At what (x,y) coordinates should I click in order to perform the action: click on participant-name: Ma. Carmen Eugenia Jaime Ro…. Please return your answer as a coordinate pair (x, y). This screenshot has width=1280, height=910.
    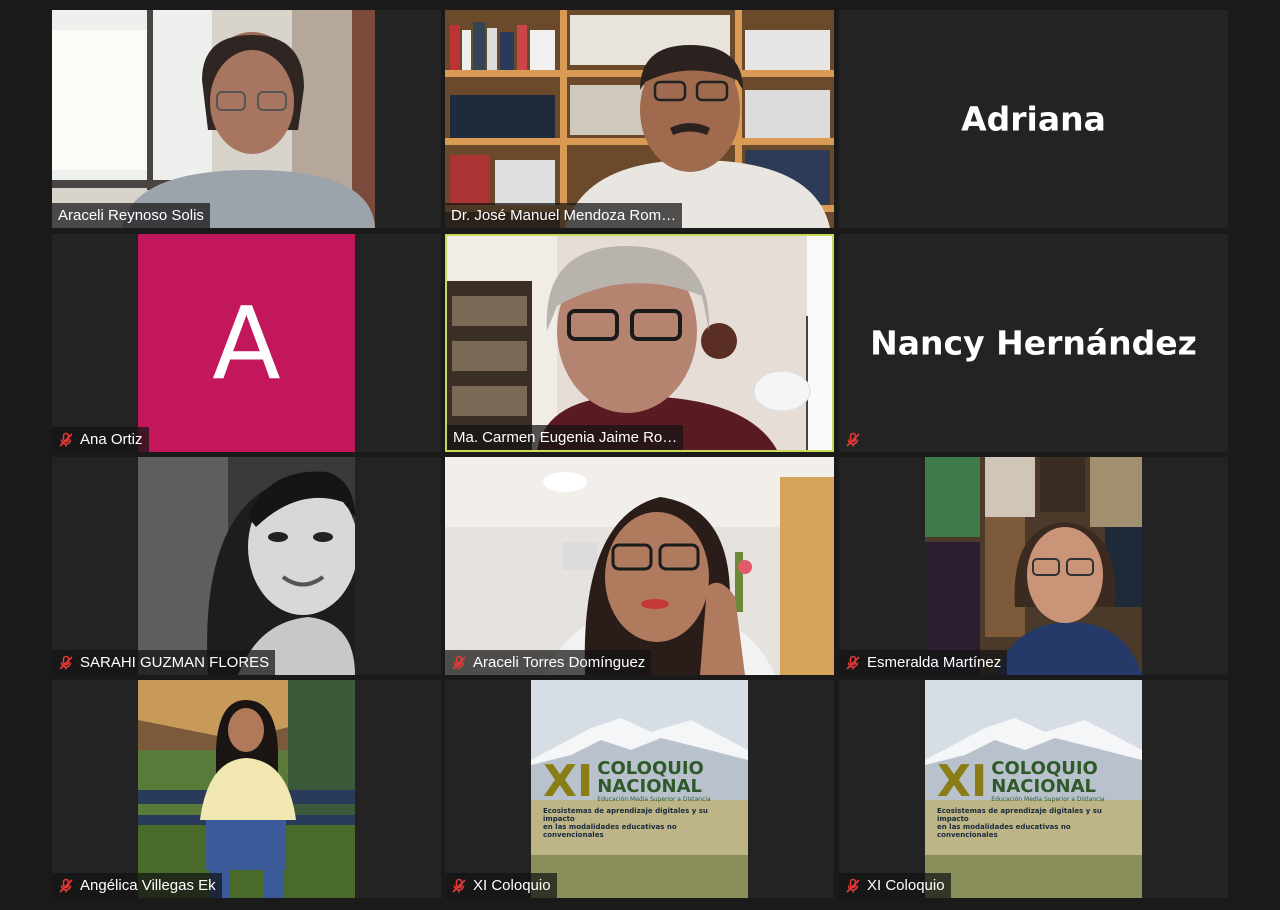
    Looking at the image, I should click on (565, 437).